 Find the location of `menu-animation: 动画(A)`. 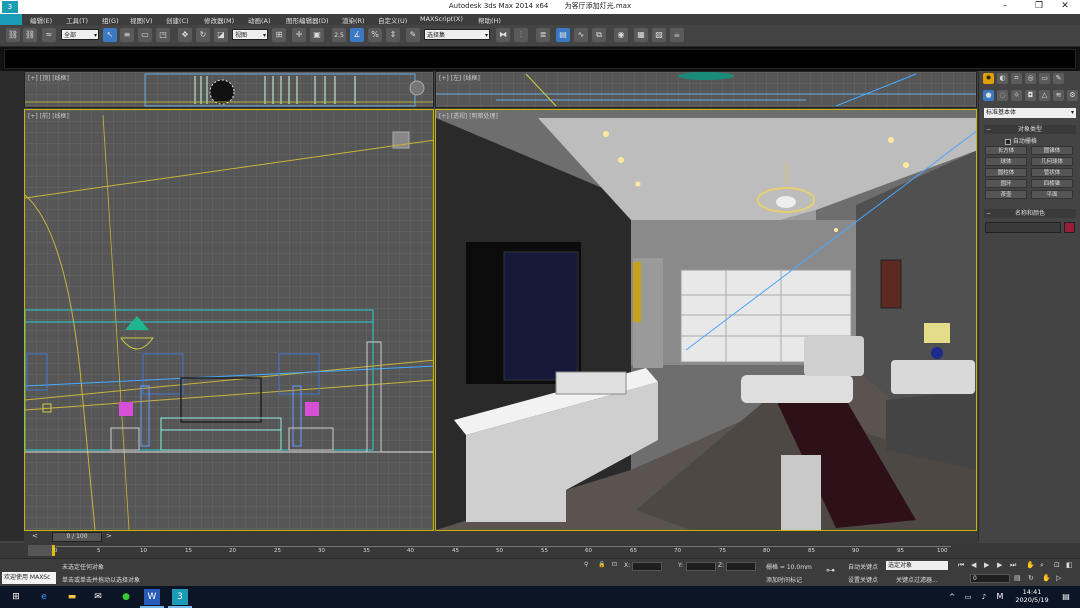

menu-animation: 动画(A) is located at coordinates (259, 20).